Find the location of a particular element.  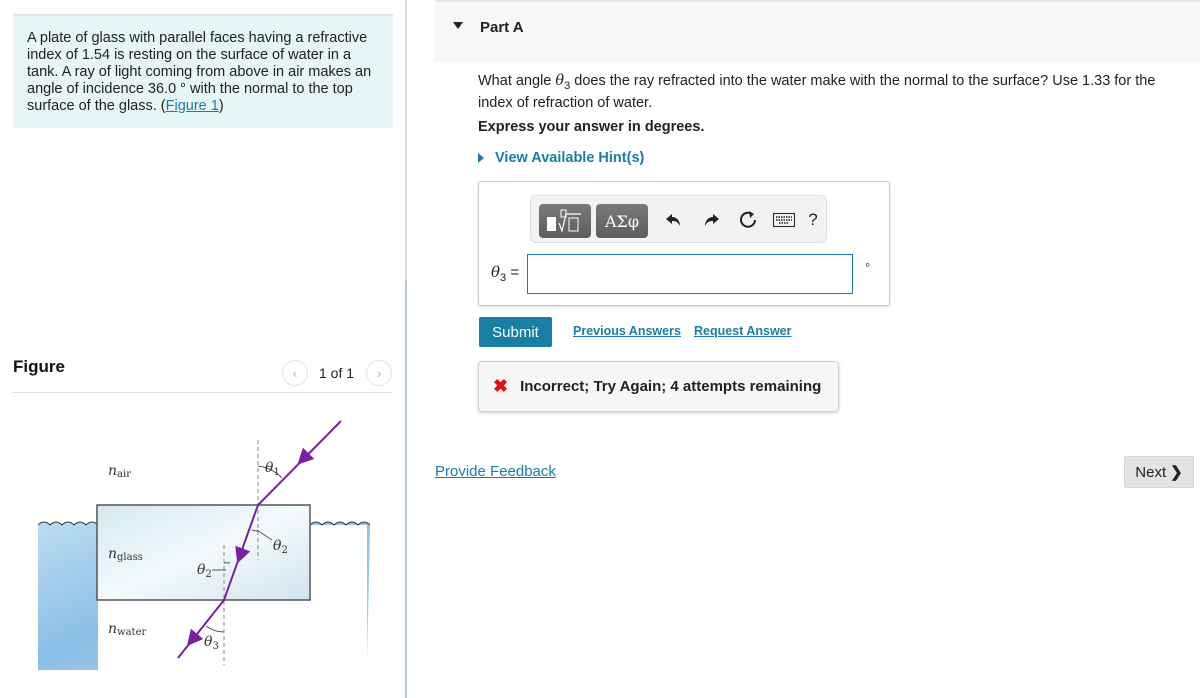

answer-variable-label: θ3 = is located at coordinates (505, 273).